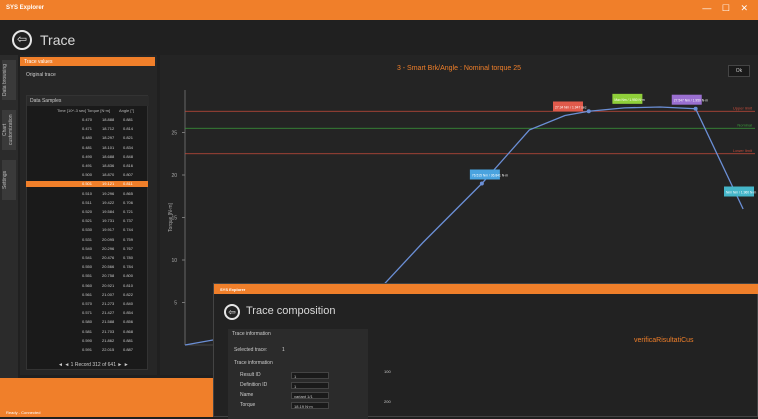  I want to click on table-cell: 20.566, so click(108, 267).